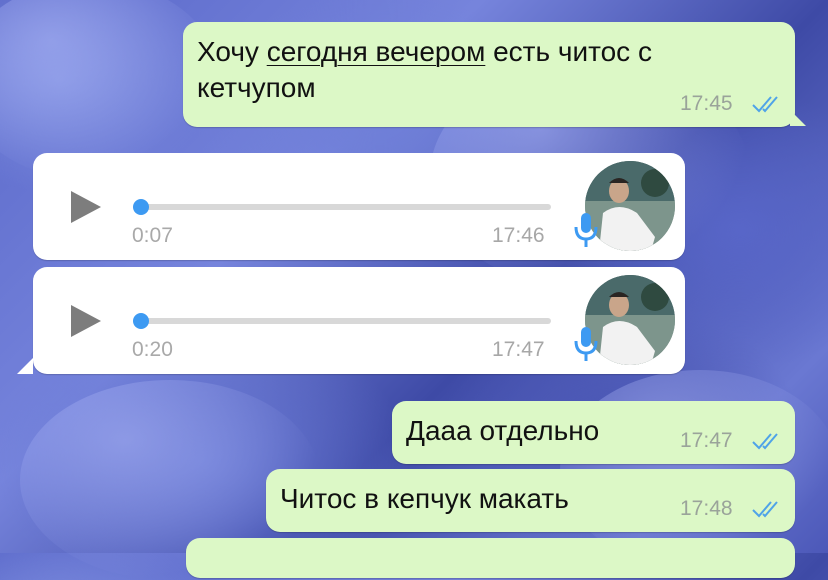 This screenshot has height=580, width=828. I want to click on outgoing-message: Читос в кепчук макать 17:48, so click(530, 500).